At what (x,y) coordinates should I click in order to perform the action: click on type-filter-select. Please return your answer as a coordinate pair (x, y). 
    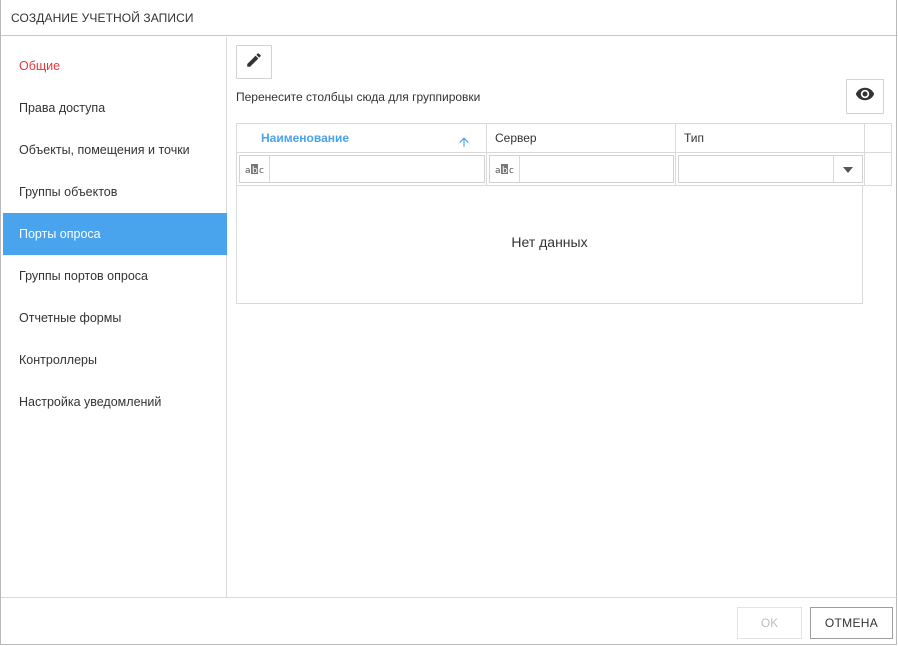
    Looking at the image, I should click on (770, 169).